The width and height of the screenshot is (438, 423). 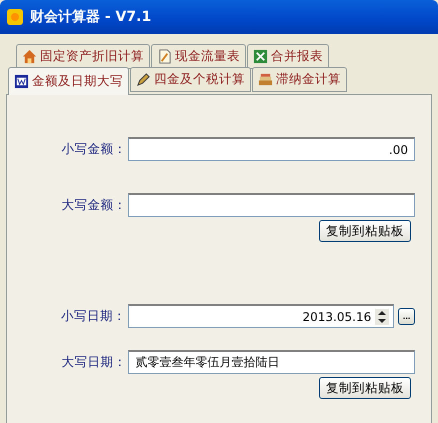 What do you see at coordinates (15, 17) in the screenshot?
I see `app-icon` at bounding box center [15, 17].